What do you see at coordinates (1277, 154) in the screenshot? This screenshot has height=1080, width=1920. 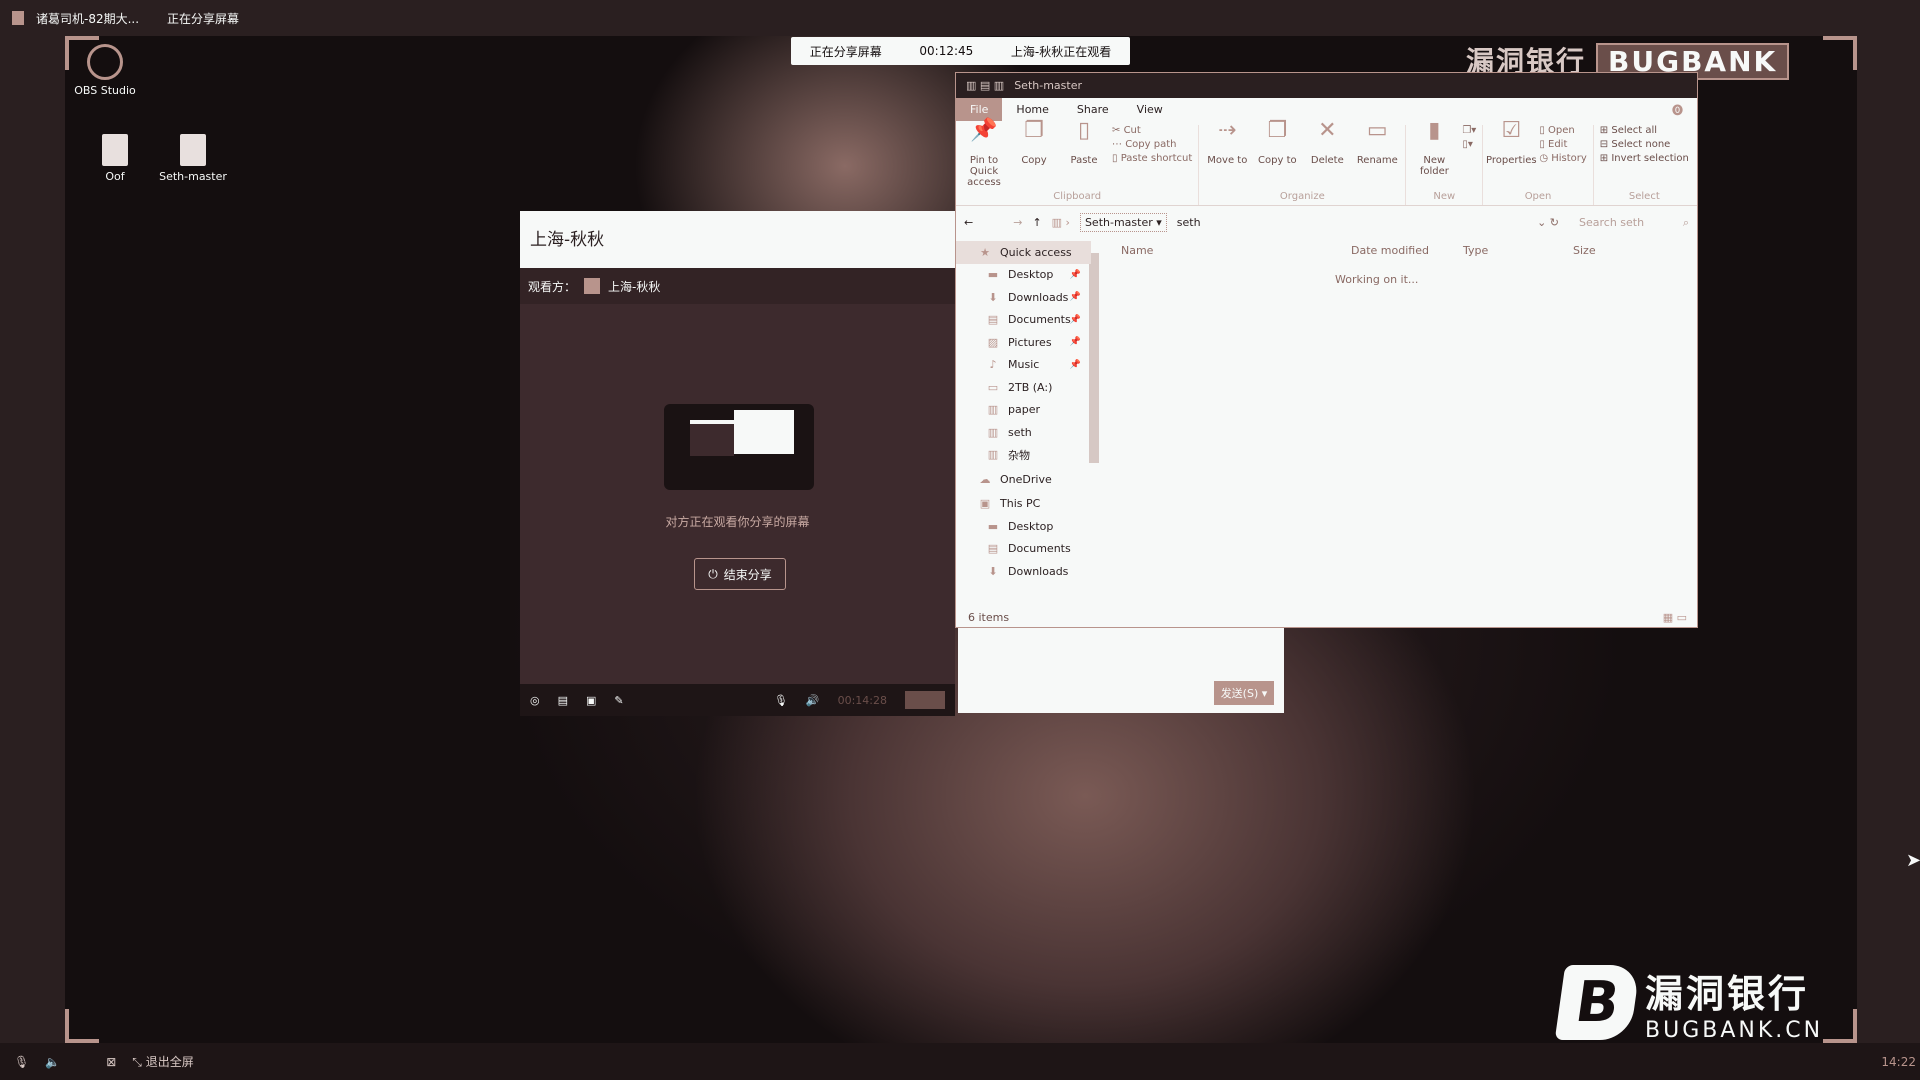 I see `copy-to-button: ❐ Copy to` at bounding box center [1277, 154].